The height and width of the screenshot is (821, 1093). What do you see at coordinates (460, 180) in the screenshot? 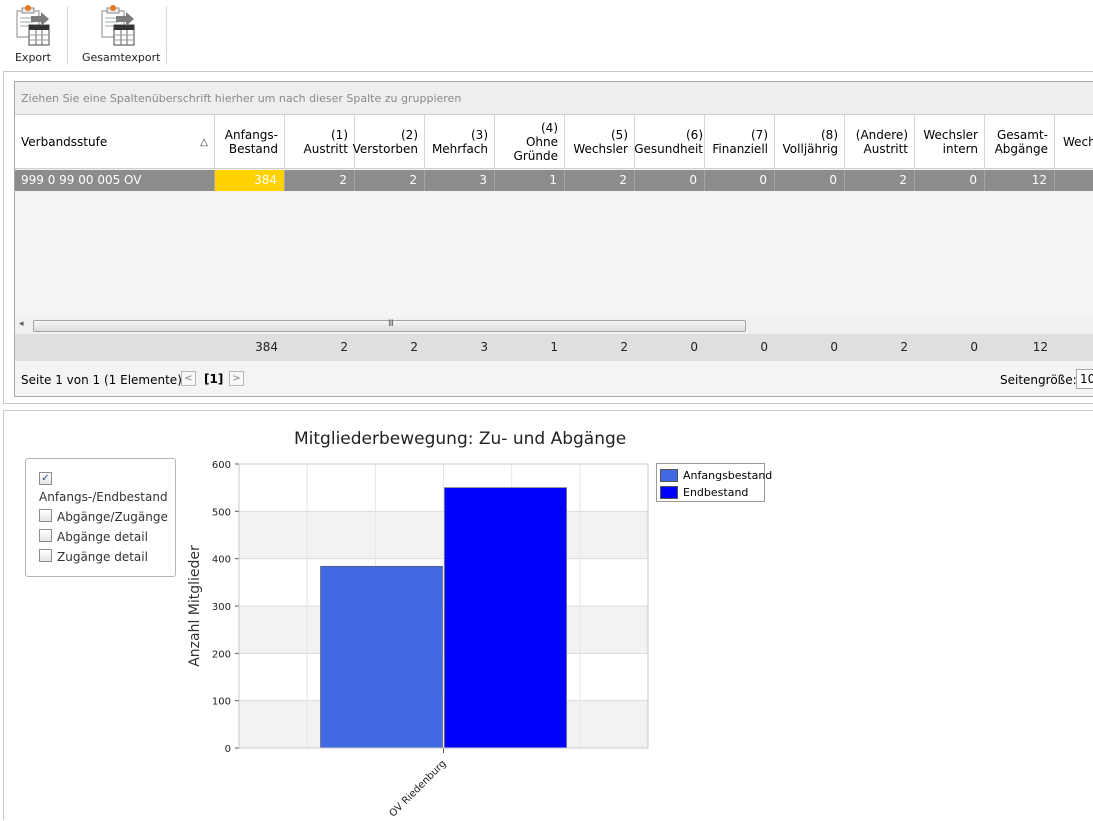
I see `cell-mehrfach: 3` at bounding box center [460, 180].